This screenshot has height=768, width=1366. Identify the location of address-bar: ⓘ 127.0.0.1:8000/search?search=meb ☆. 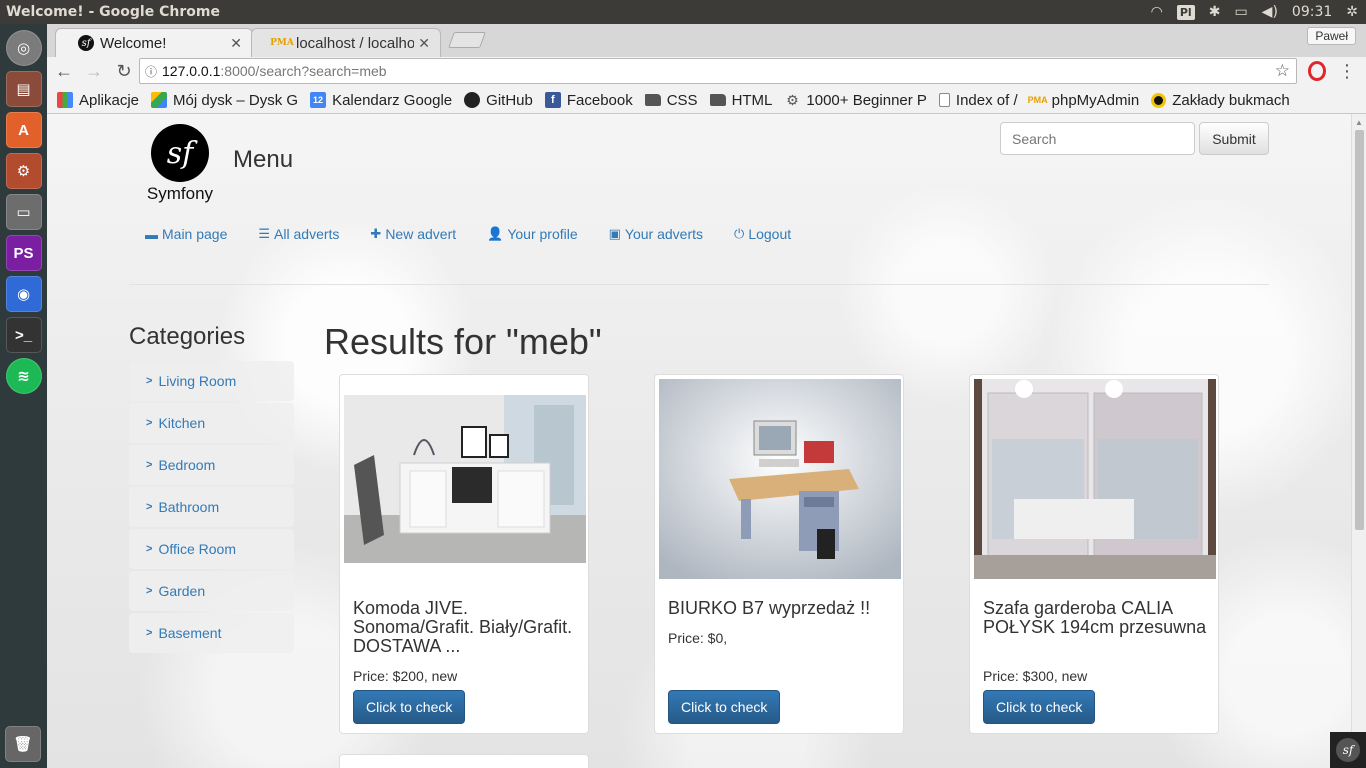
(718, 71).